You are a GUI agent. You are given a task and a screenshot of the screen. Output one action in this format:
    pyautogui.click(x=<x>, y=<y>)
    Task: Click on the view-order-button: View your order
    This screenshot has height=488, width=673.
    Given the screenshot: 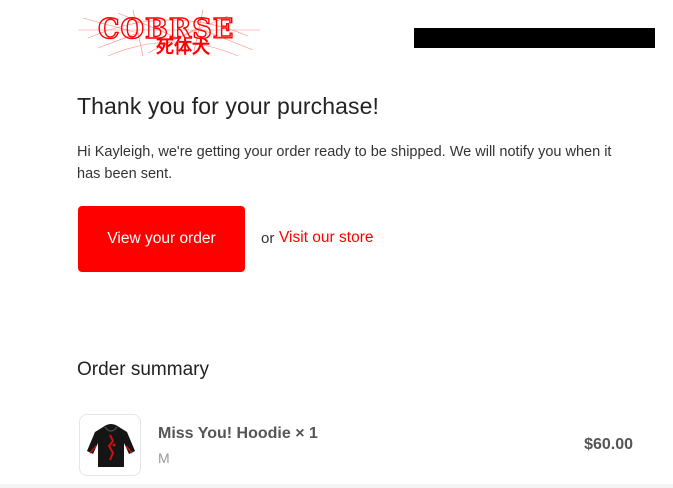 What is the action you would take?
    pyautogui.click(x=161, y=239)
    